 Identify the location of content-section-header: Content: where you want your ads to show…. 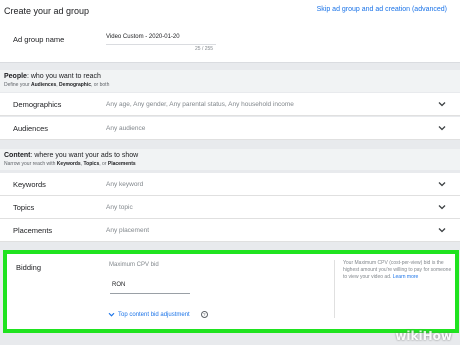
(230, 159).